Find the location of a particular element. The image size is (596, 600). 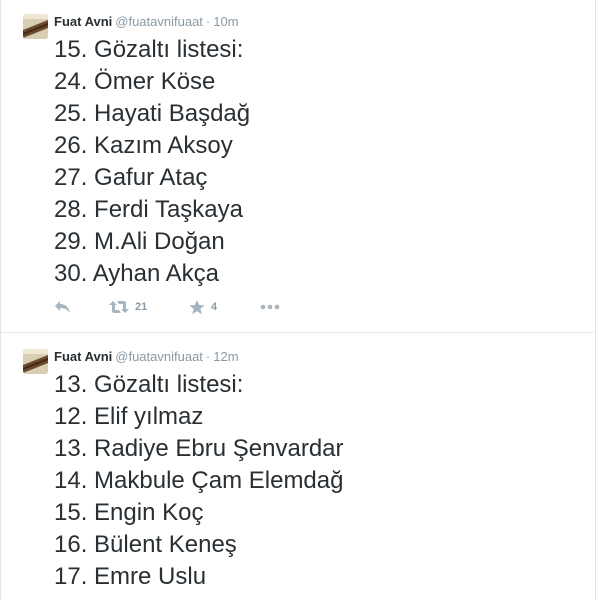

tweet-line: 12. Elif yılmaz is located at coordinates (129, 416).